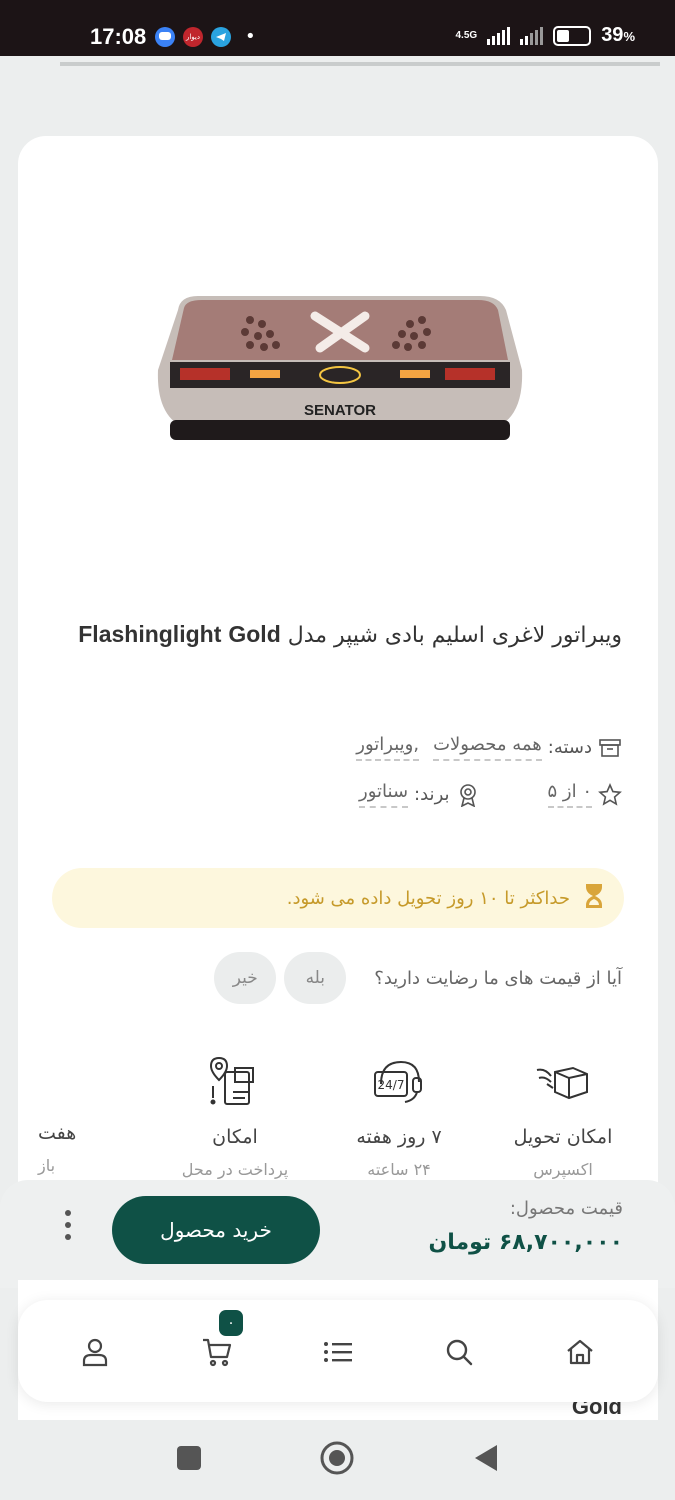 This screenshot has width=675, height=1500. Describe the element at coordinates (499, 35) in the screenshot. I see `signal-icon` at that location.